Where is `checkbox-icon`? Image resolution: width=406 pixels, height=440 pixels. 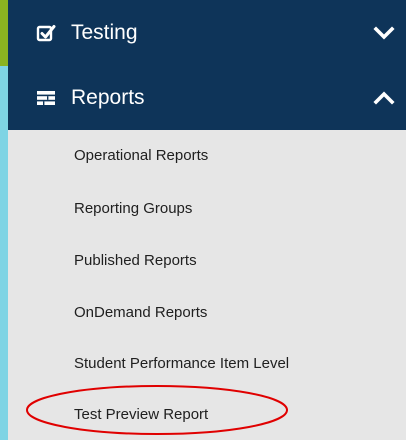
checkbox-icon is located at coordinates (46, 33).